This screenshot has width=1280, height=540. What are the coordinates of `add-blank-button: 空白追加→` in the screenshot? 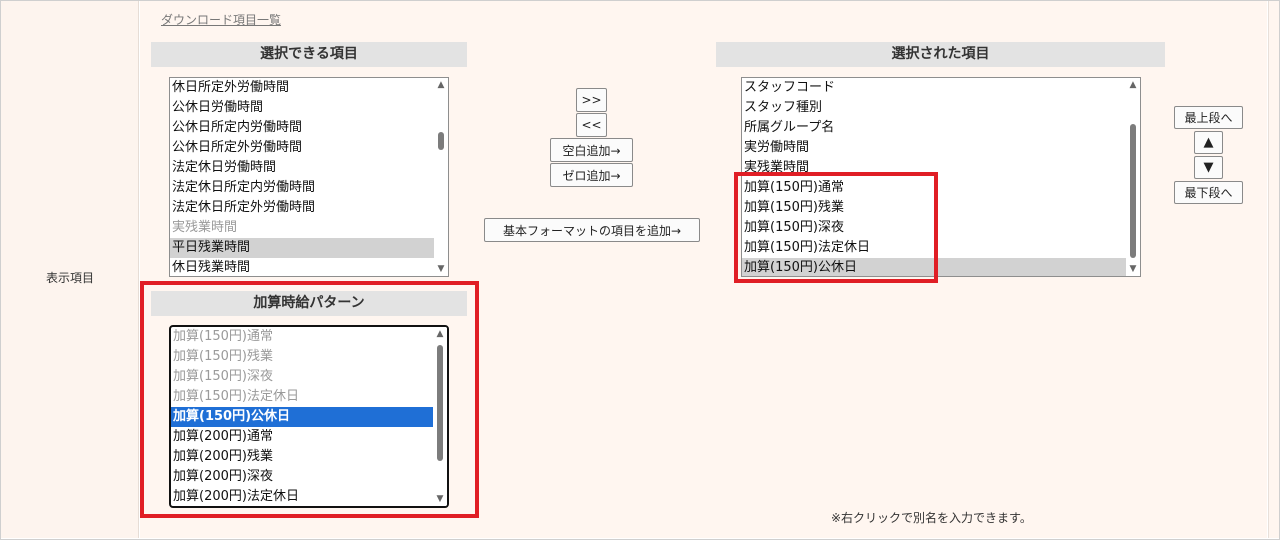 It's located at (591, 150).